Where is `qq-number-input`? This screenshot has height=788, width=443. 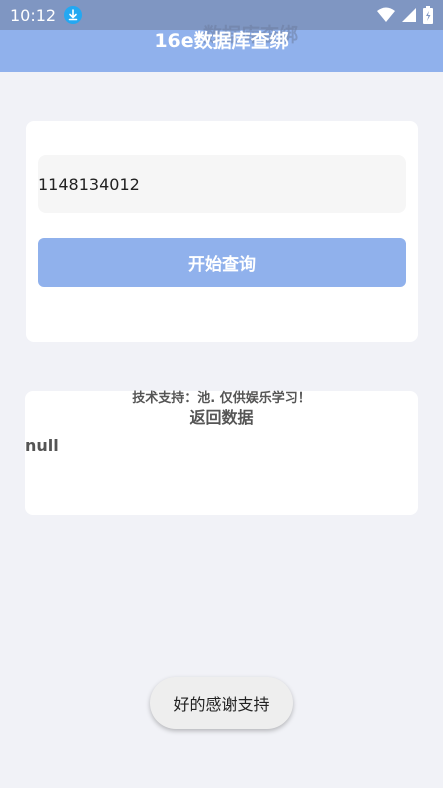 qq-number-input is located at coordinates (222, 184).